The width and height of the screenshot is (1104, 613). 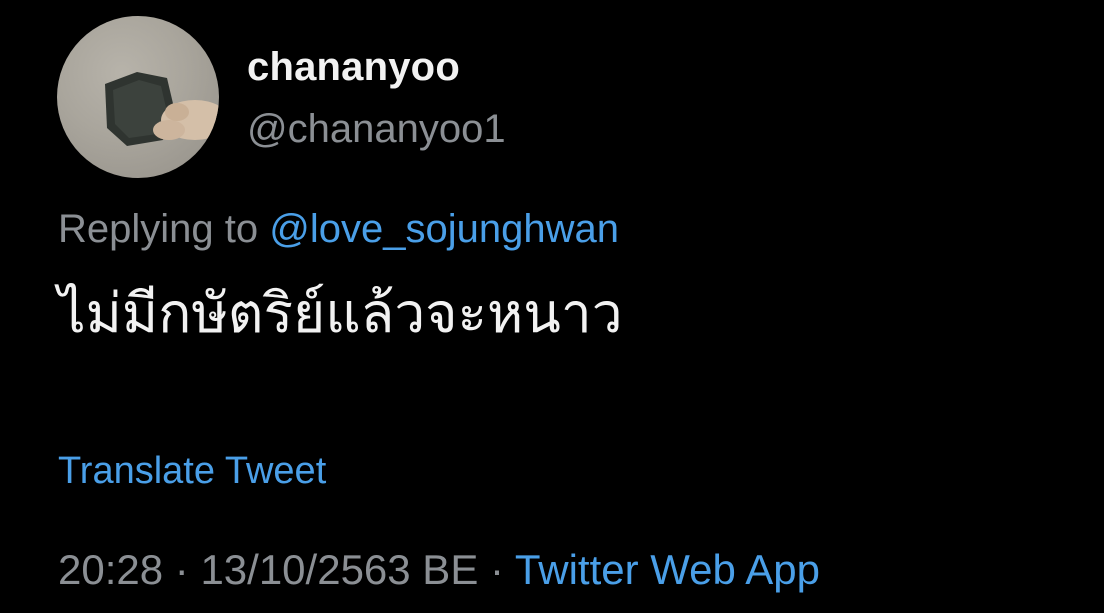 What do you see at coordinates (110, 569) in the screenshot?
I see `tweet-time: 20:28` at bounding box center [110, 569].